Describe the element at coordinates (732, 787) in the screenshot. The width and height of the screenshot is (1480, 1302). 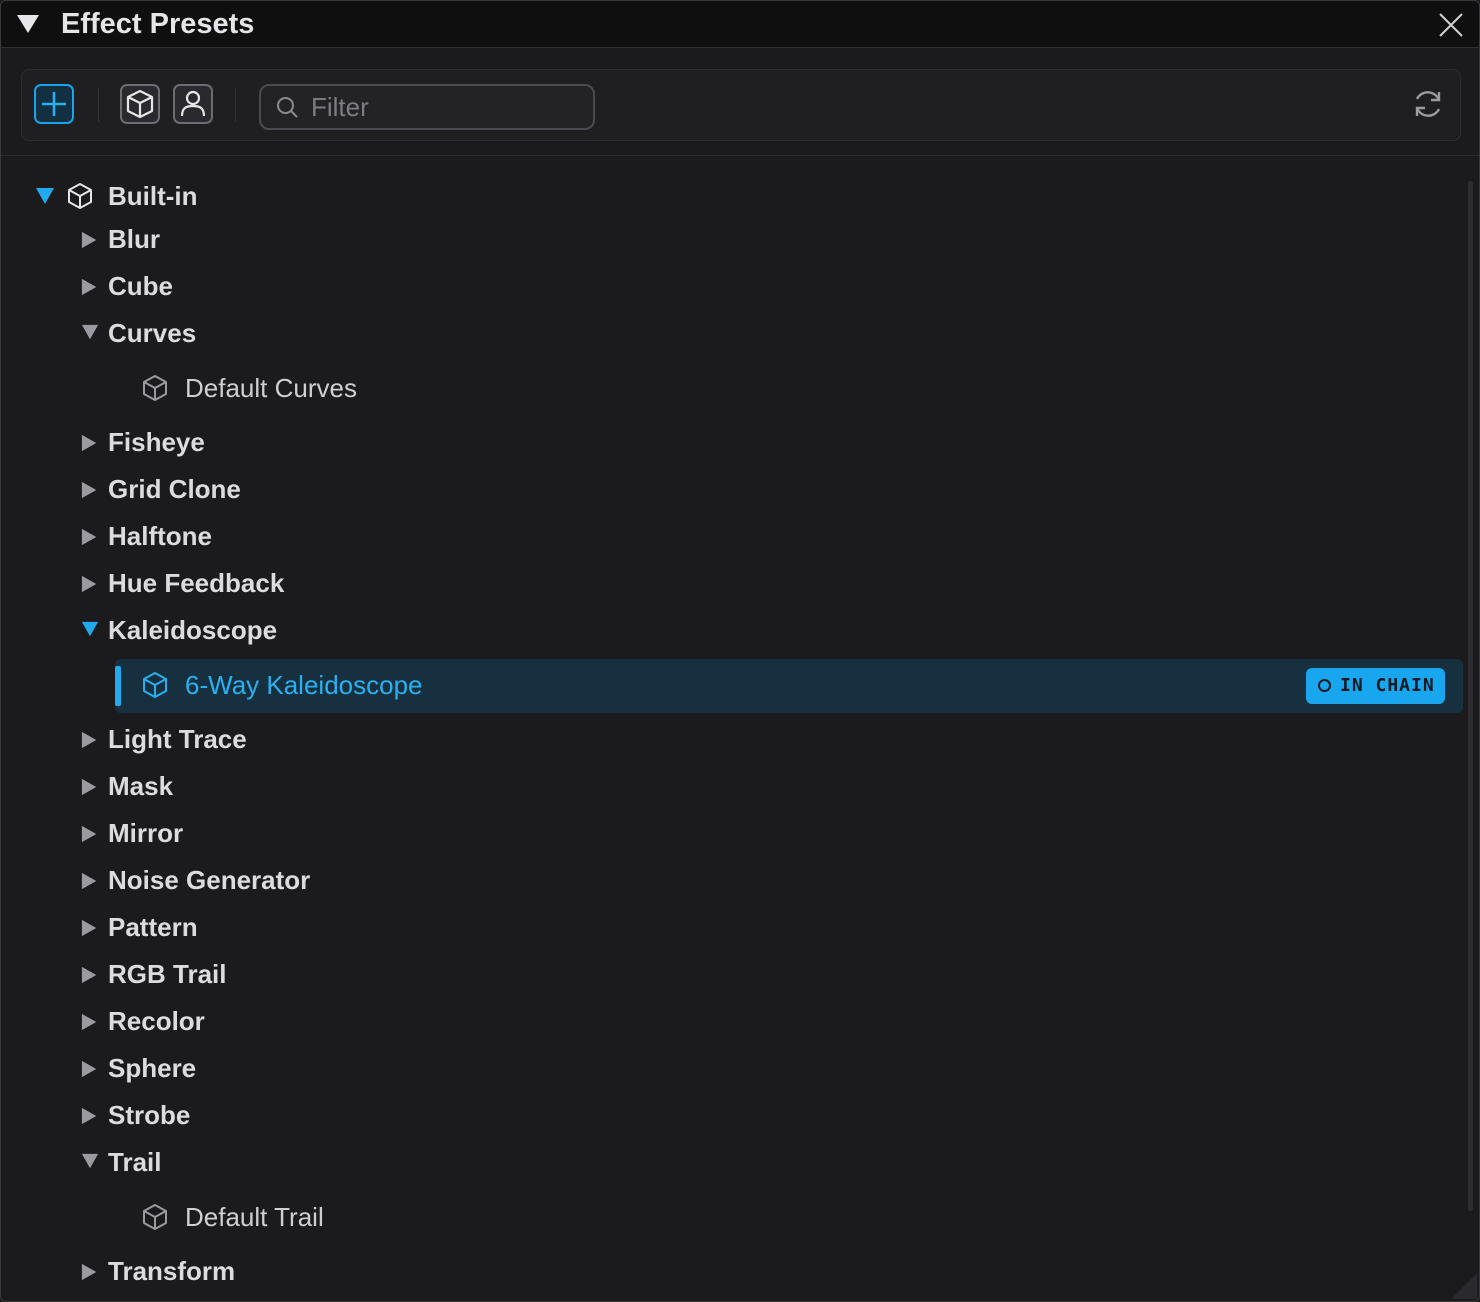
I see `tree-folder-mask: Mask` at that location.